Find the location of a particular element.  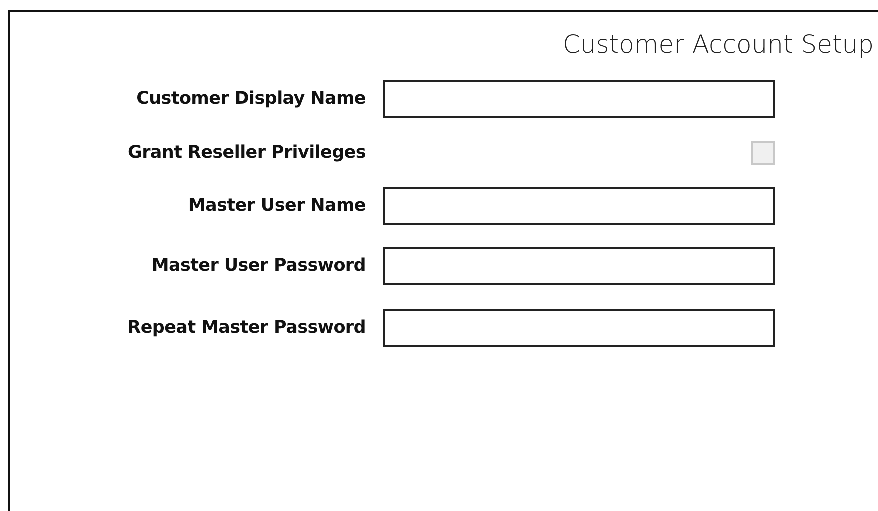

field-label: Master User Name is located at coordinates (277, 206).